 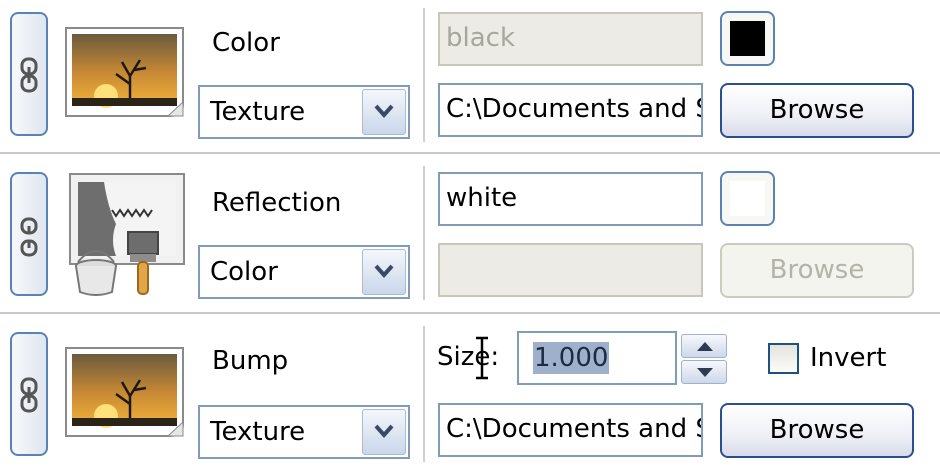 I want to click on dropdown-value: Color, so click(x=244, y=272).